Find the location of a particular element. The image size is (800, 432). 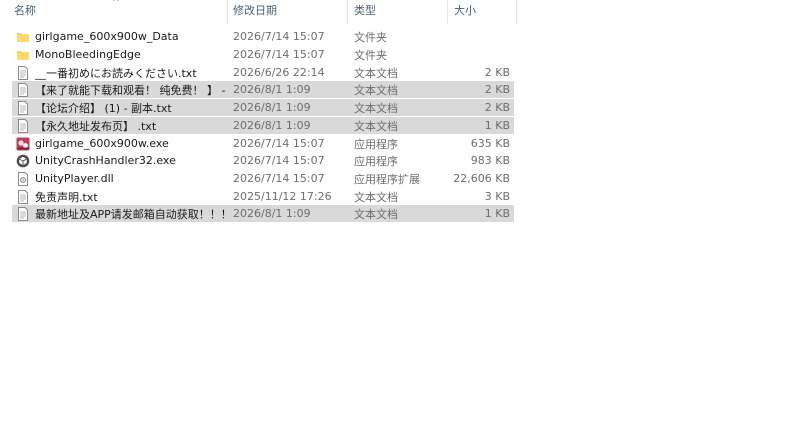

column-header-date-label: 修改日期 is located at coordinates (255, 10).